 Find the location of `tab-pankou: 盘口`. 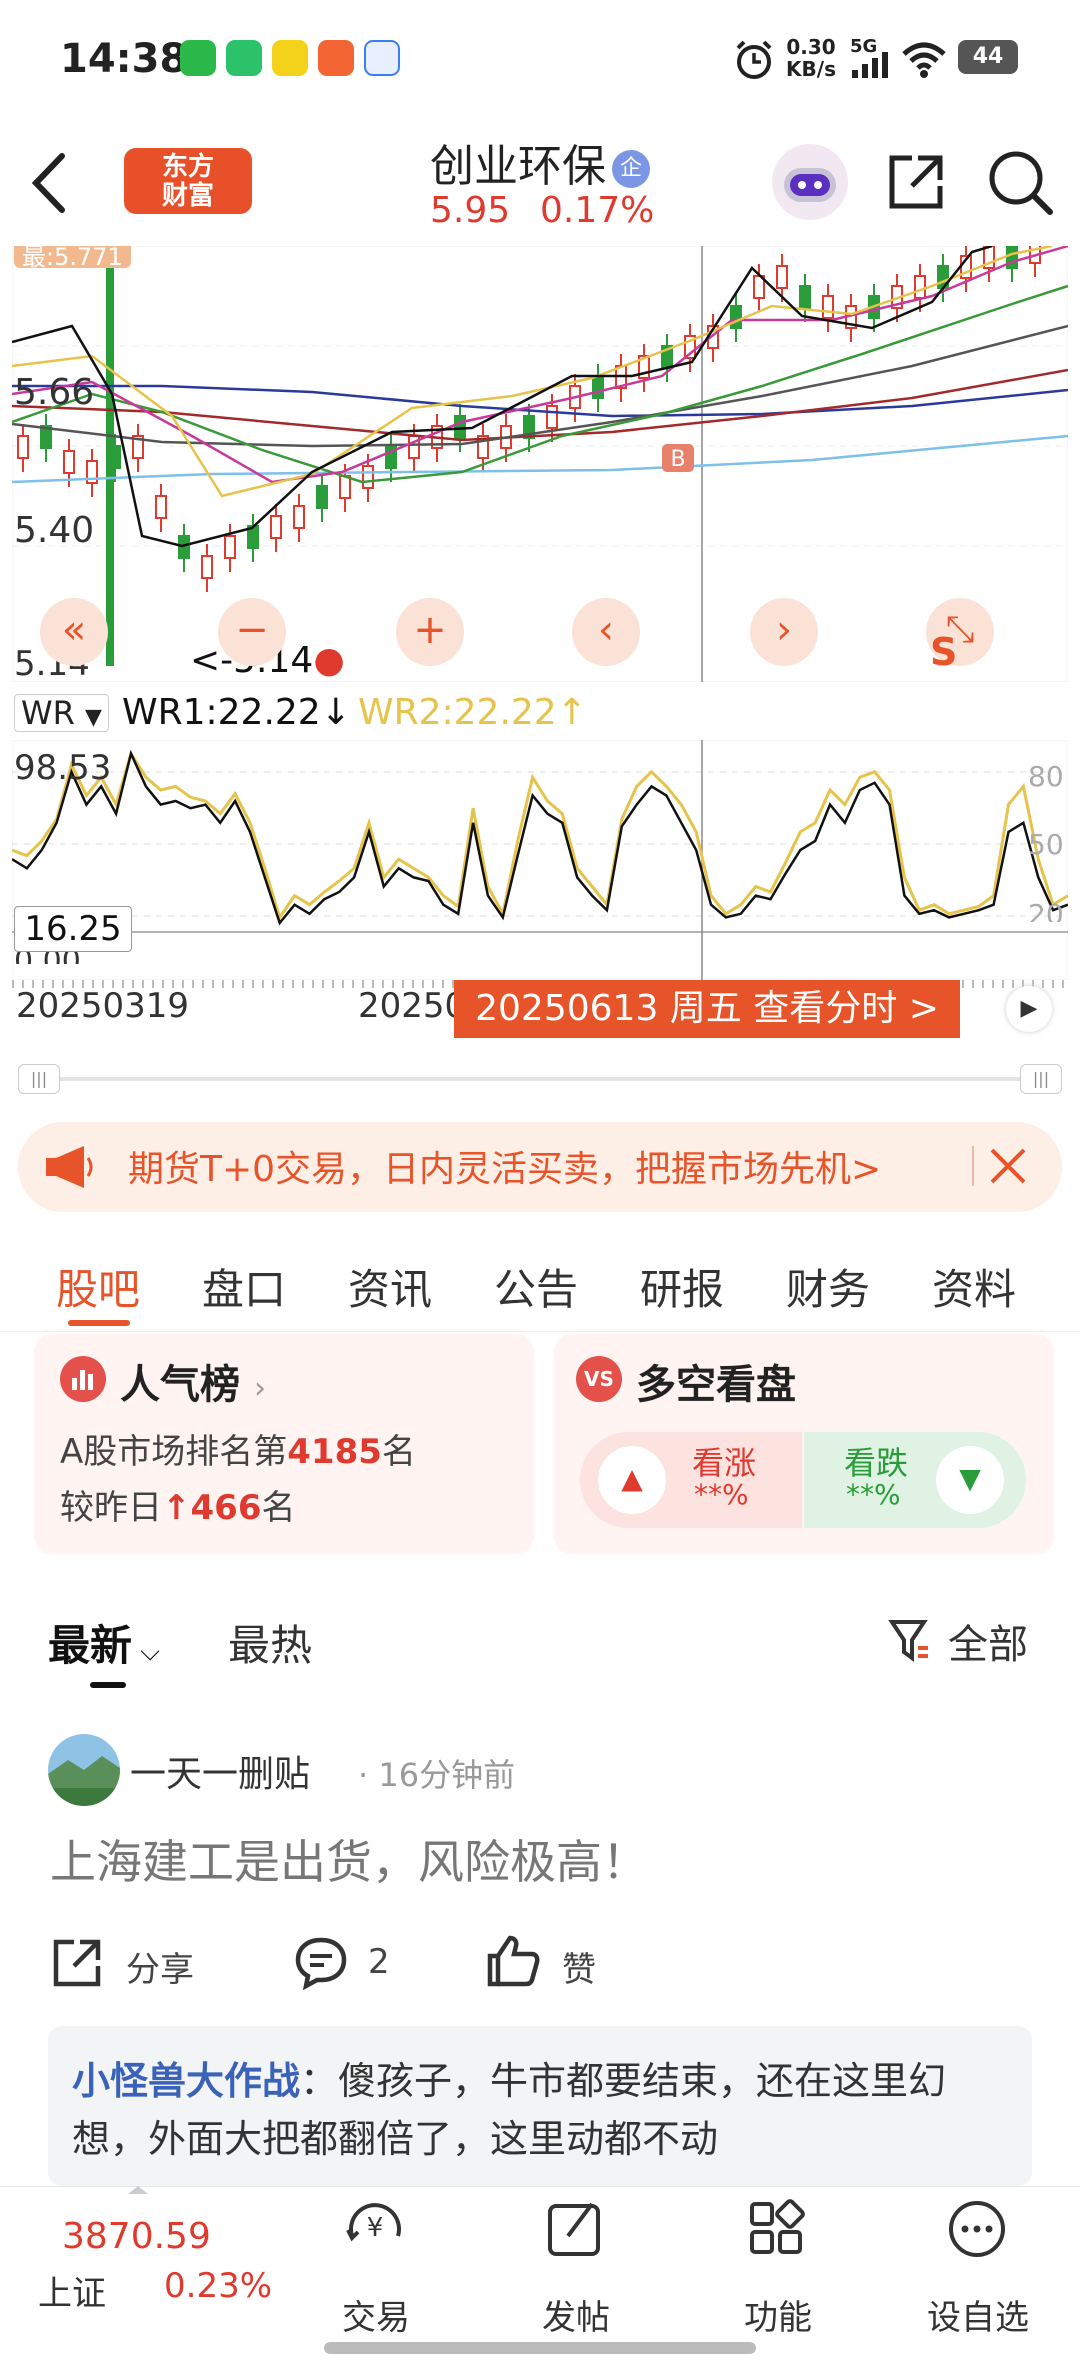

tab-pankou: 盘口 is located at coordinates (244, 1286).